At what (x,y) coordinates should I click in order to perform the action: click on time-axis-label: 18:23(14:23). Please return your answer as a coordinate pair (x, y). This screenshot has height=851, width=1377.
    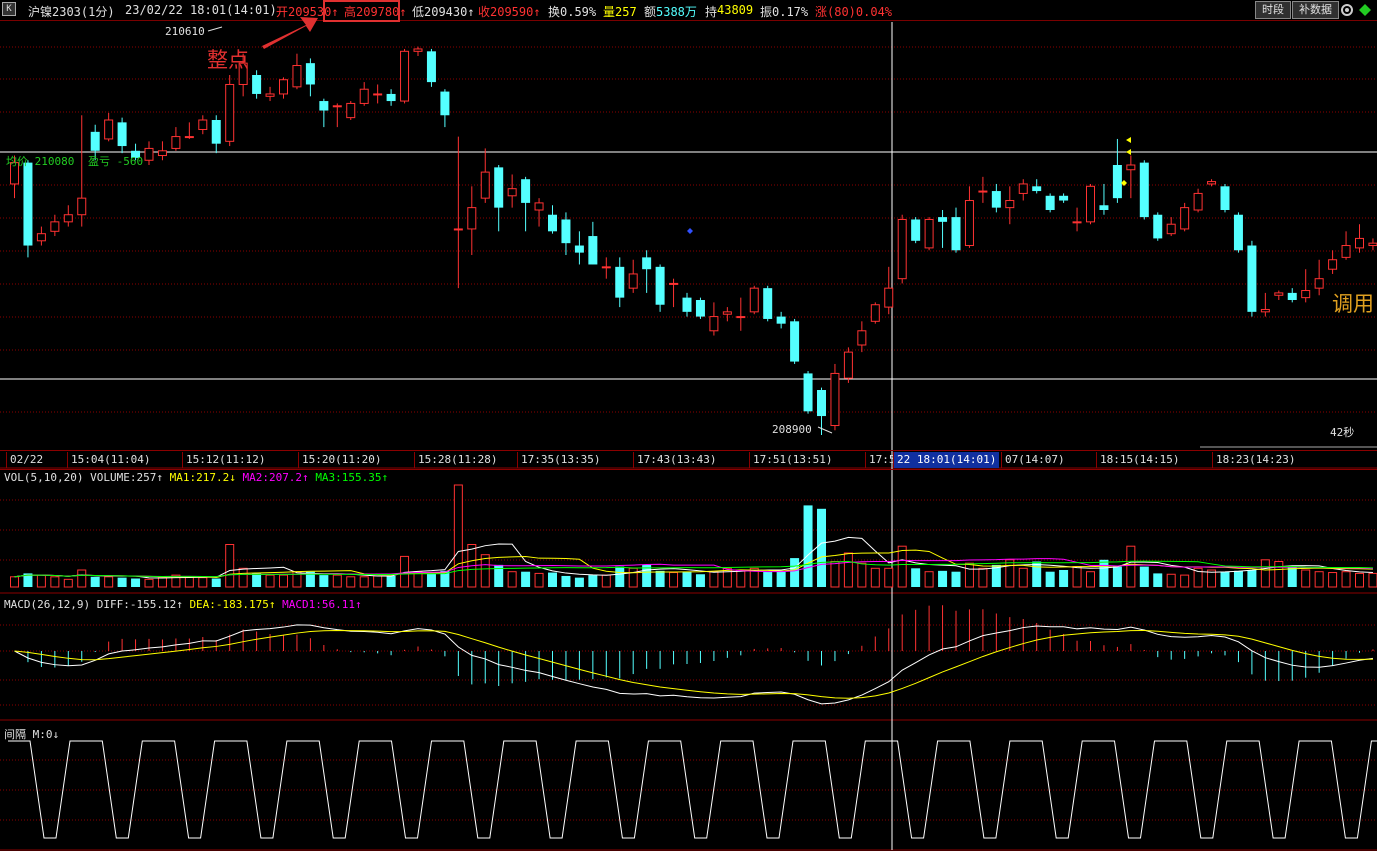
    Looking at the image, I should click on (1255, 460).